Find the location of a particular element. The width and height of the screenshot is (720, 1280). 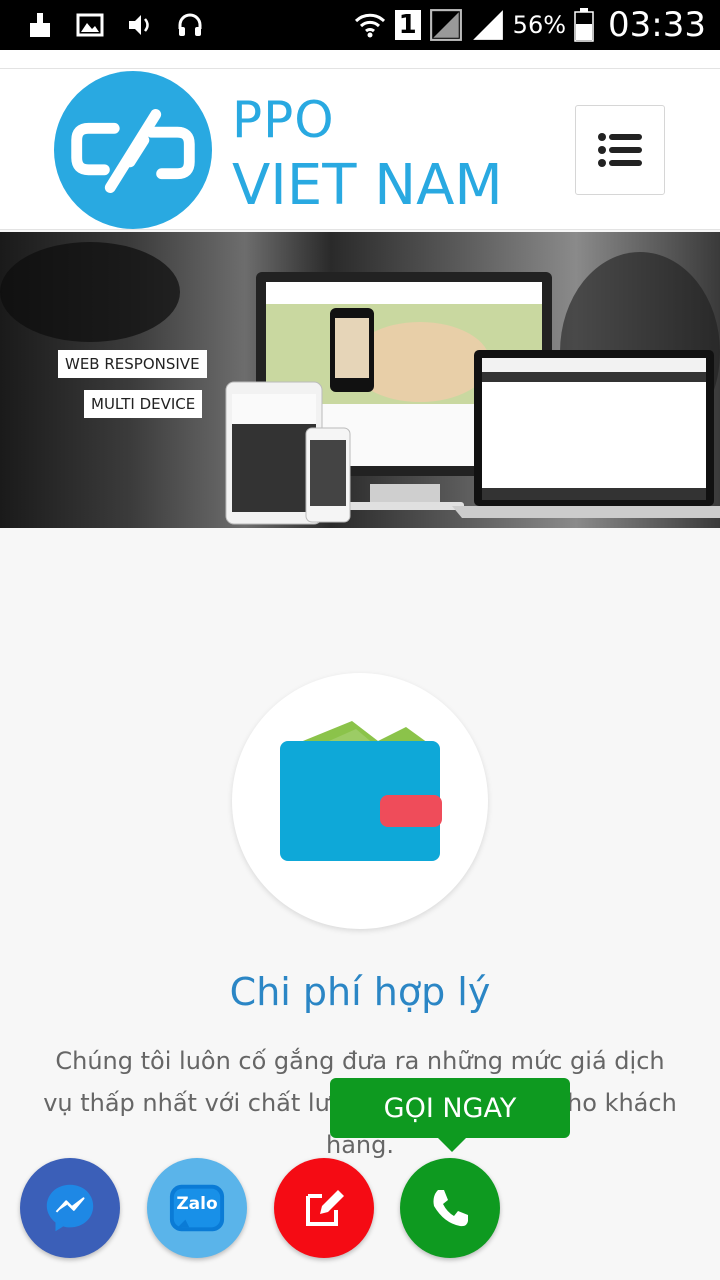

wallet-icon is located at coordinates (361, 791).